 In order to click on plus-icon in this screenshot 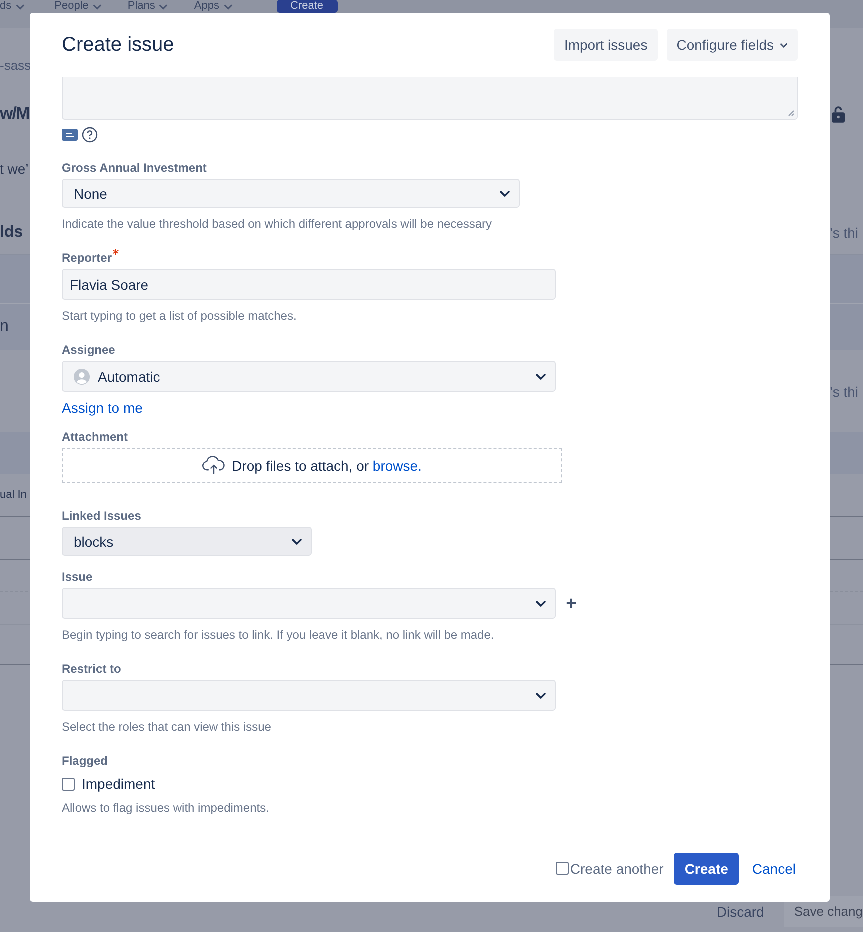, I will do `click(571, 603)`.